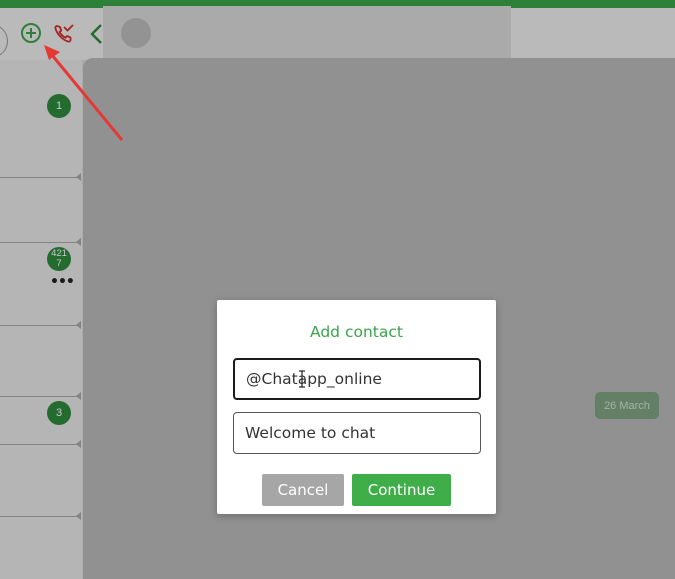 The image size is (675, 579). What do you see at coordinates (357, 433) in the screenshot?
I see `message-input: Welcome to chat` at bounding box center [357, 433].